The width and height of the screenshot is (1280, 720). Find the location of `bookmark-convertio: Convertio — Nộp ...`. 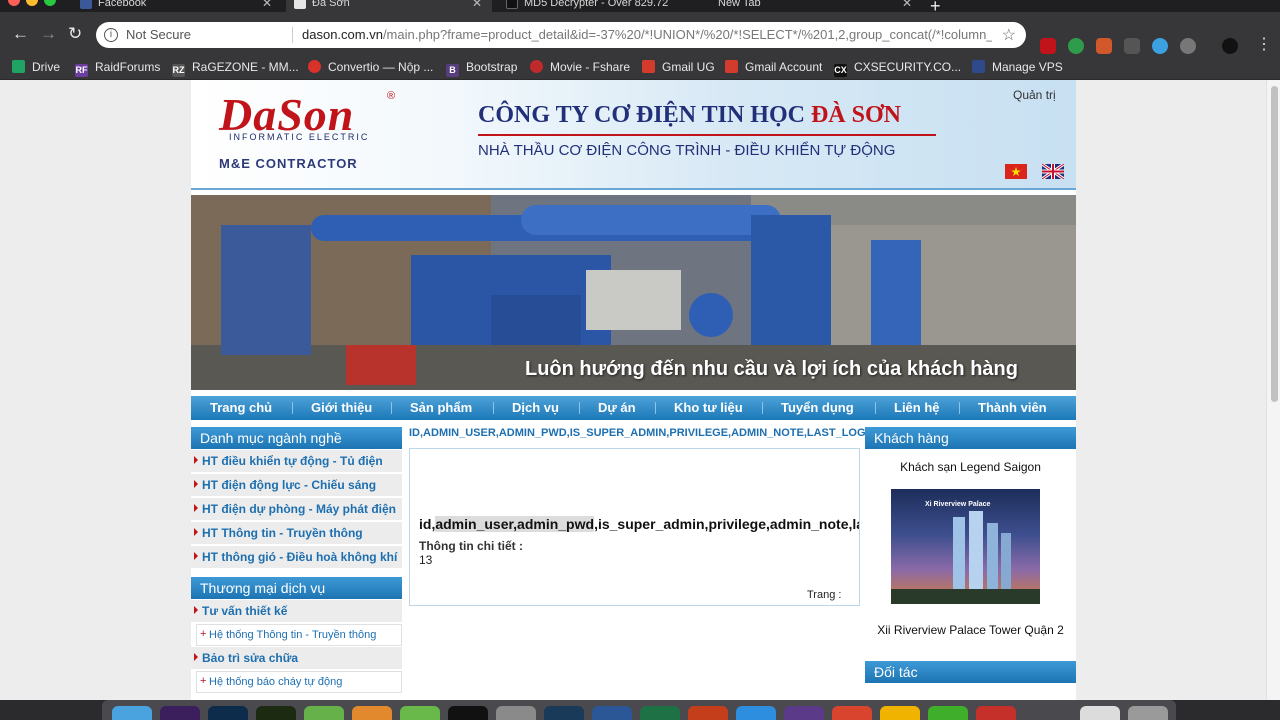

bookmark-convertio: Convertio — Nộp ... is located at coordinates (370, 67).